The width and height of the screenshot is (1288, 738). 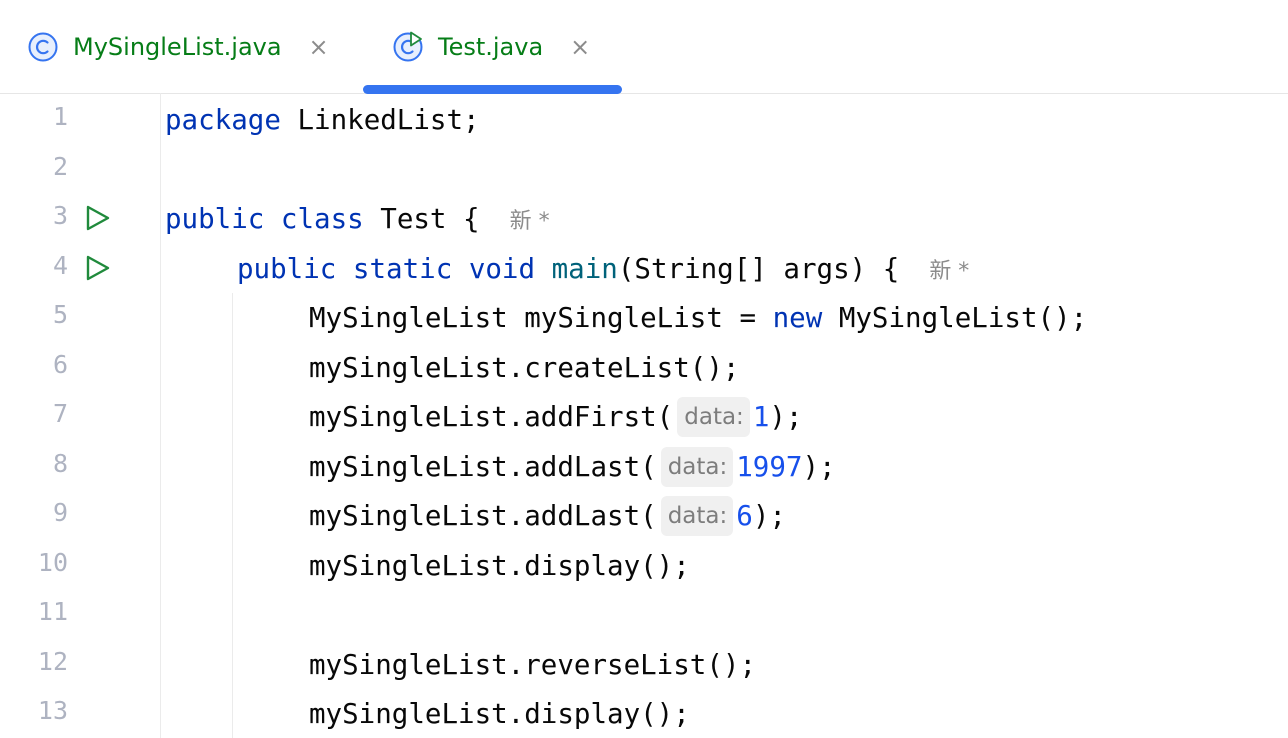 I want to click on tab-mysinglelist: MySingleList.java ×, so click(x=178, y=46).